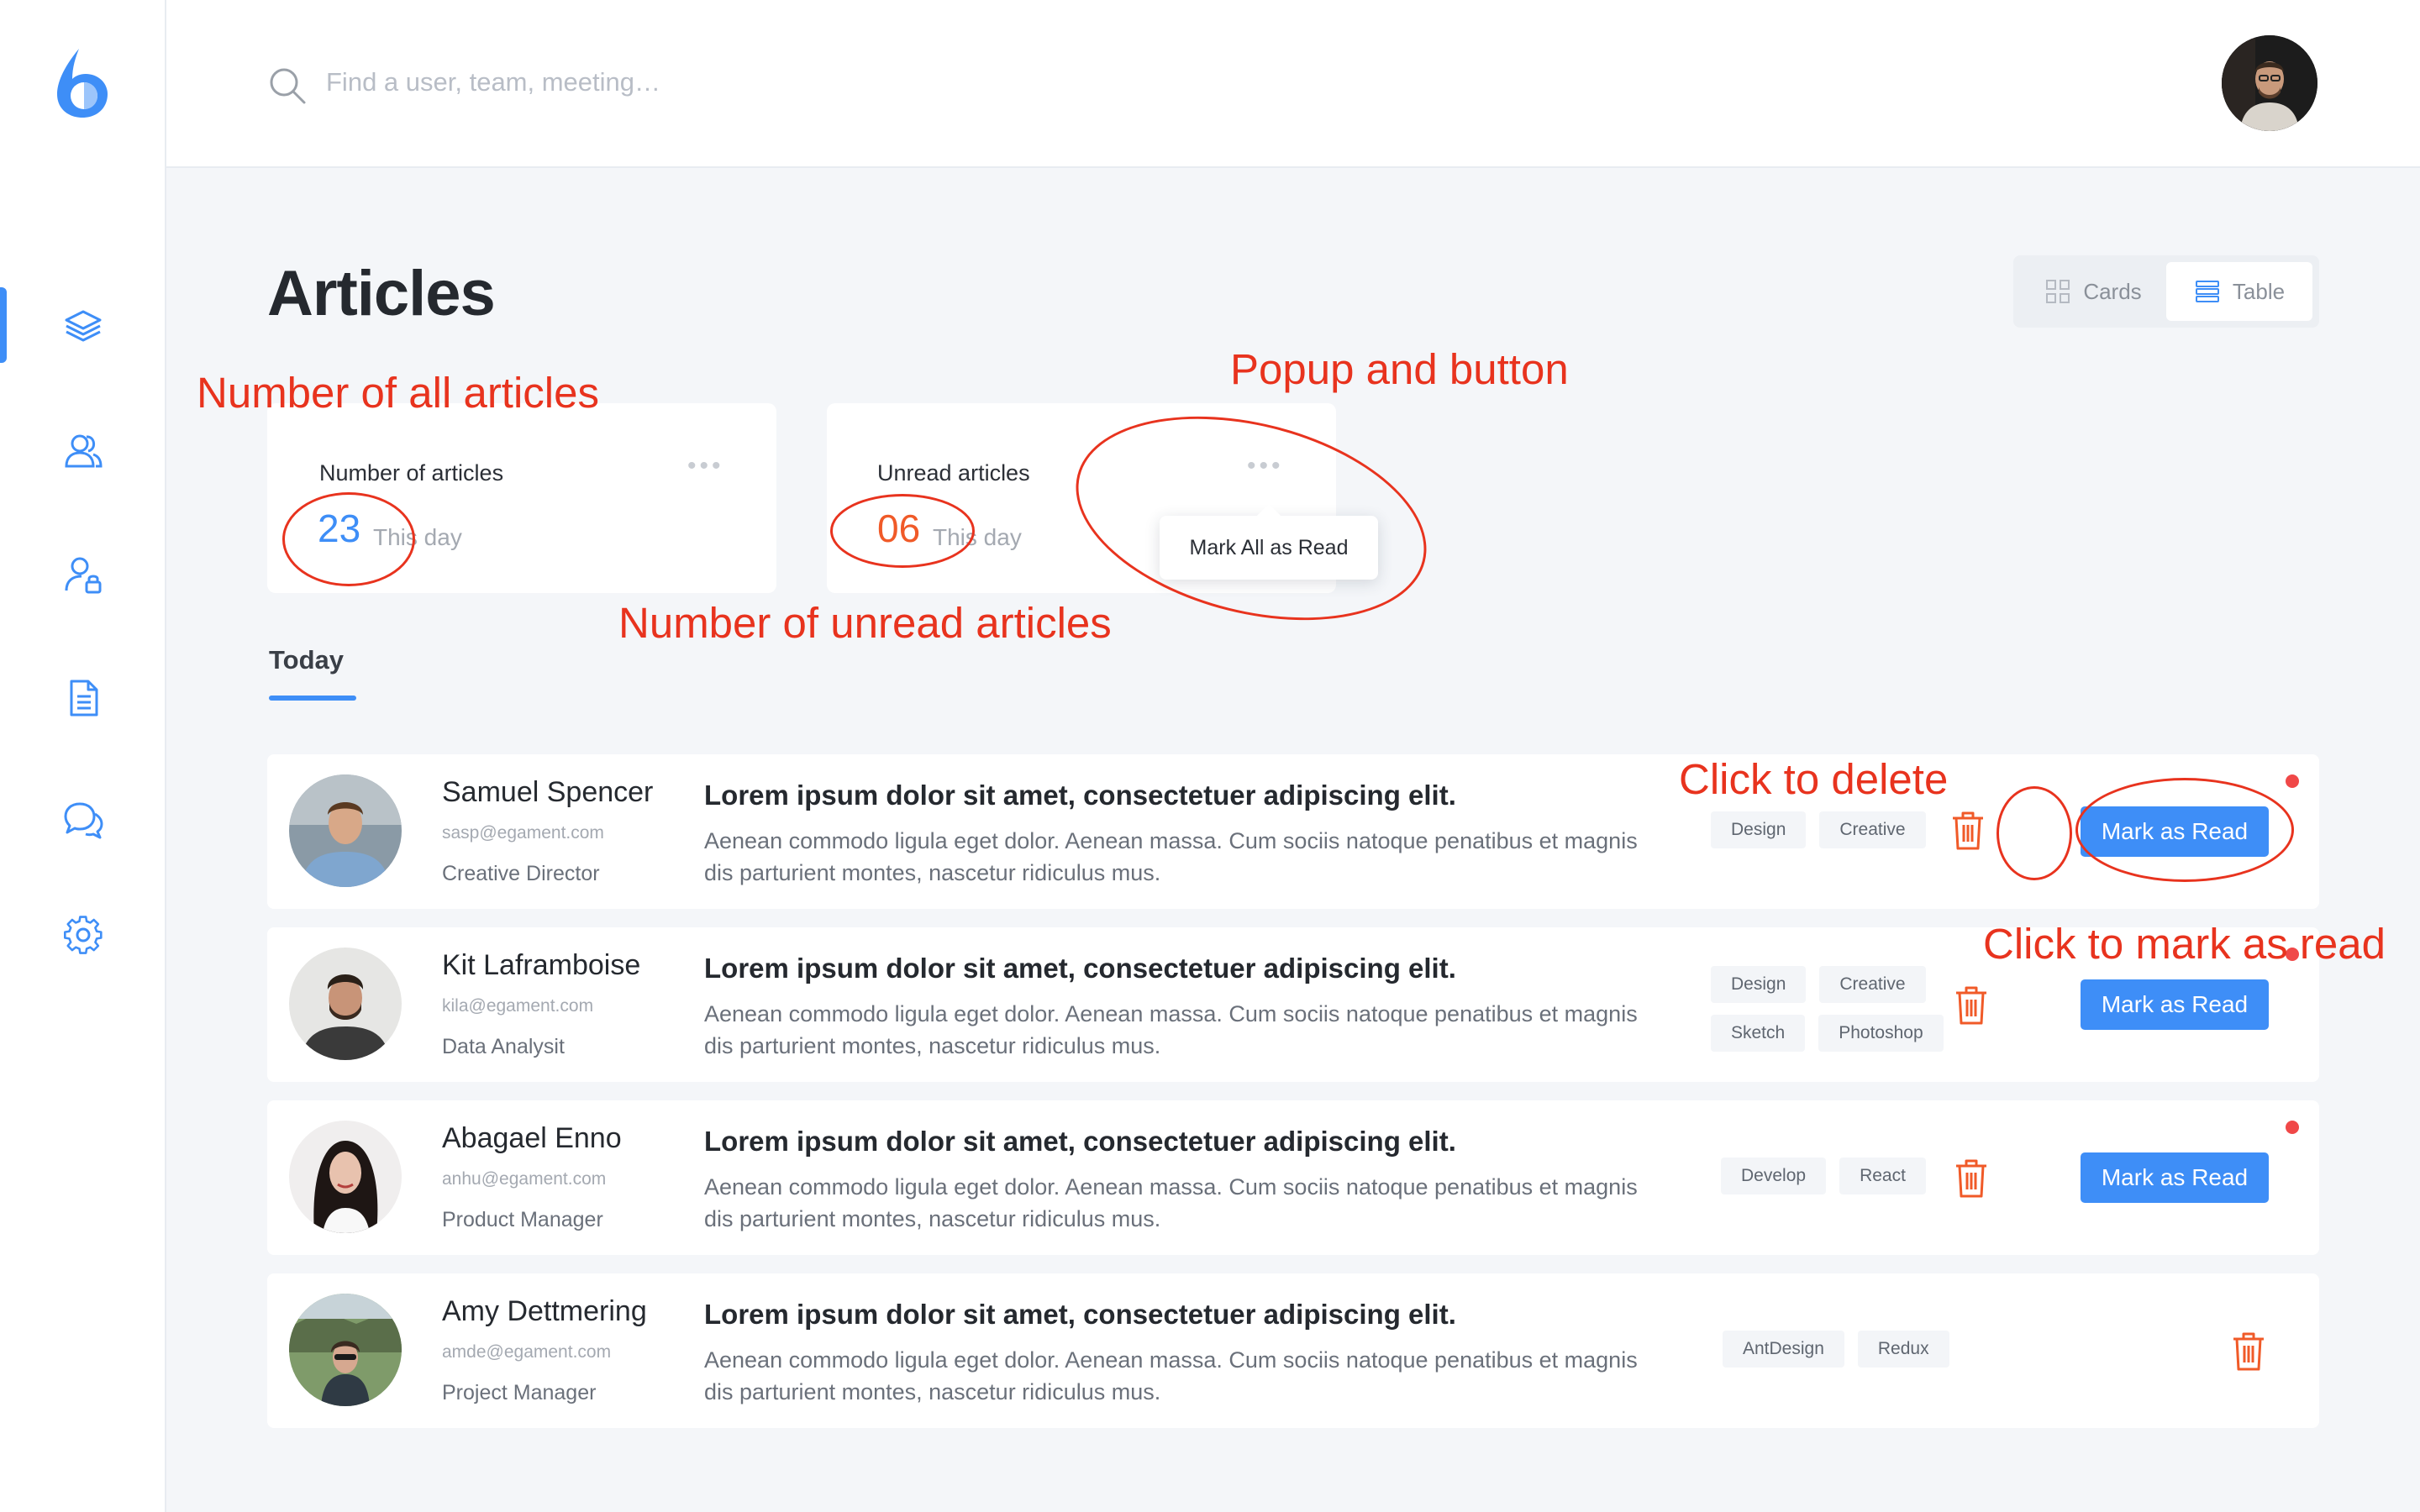 The width and height of the screenshot is (2420, 1512). I want to click on tag: Redux, so click(1903, 1349).